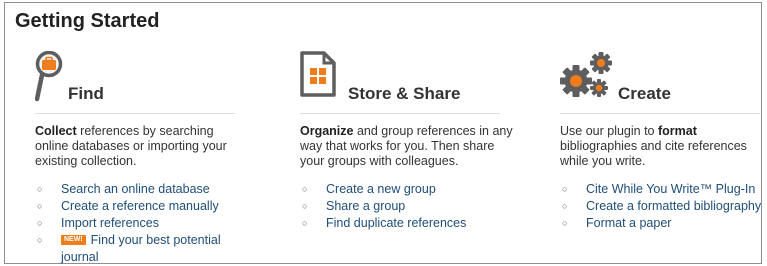 The height and width of the screenshot is (266, 767). Describe the element at coordinates (134, 82) in the screenshot. I see `find-header: Find` at that location.